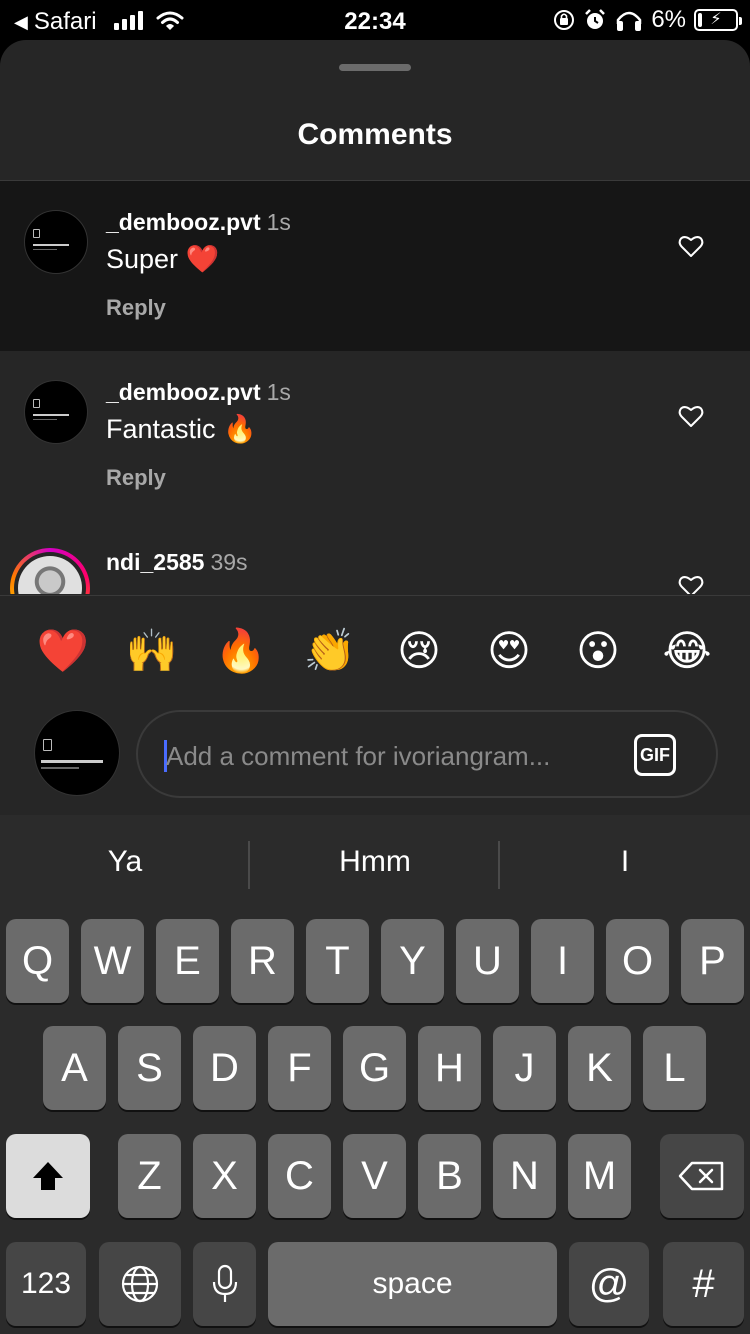 This screenshot has height=1334, width=750. Describe the element at coordinates (299, 1068) in the screenshot. I see `key-f: F` at that location.